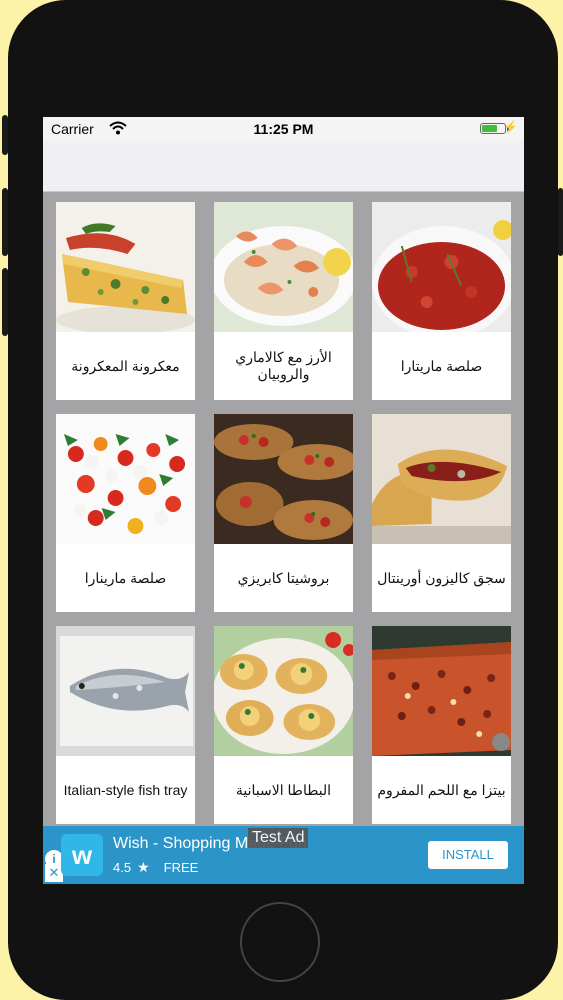  I want to click on ad-rating-value: 4.5, so click(122, 867).